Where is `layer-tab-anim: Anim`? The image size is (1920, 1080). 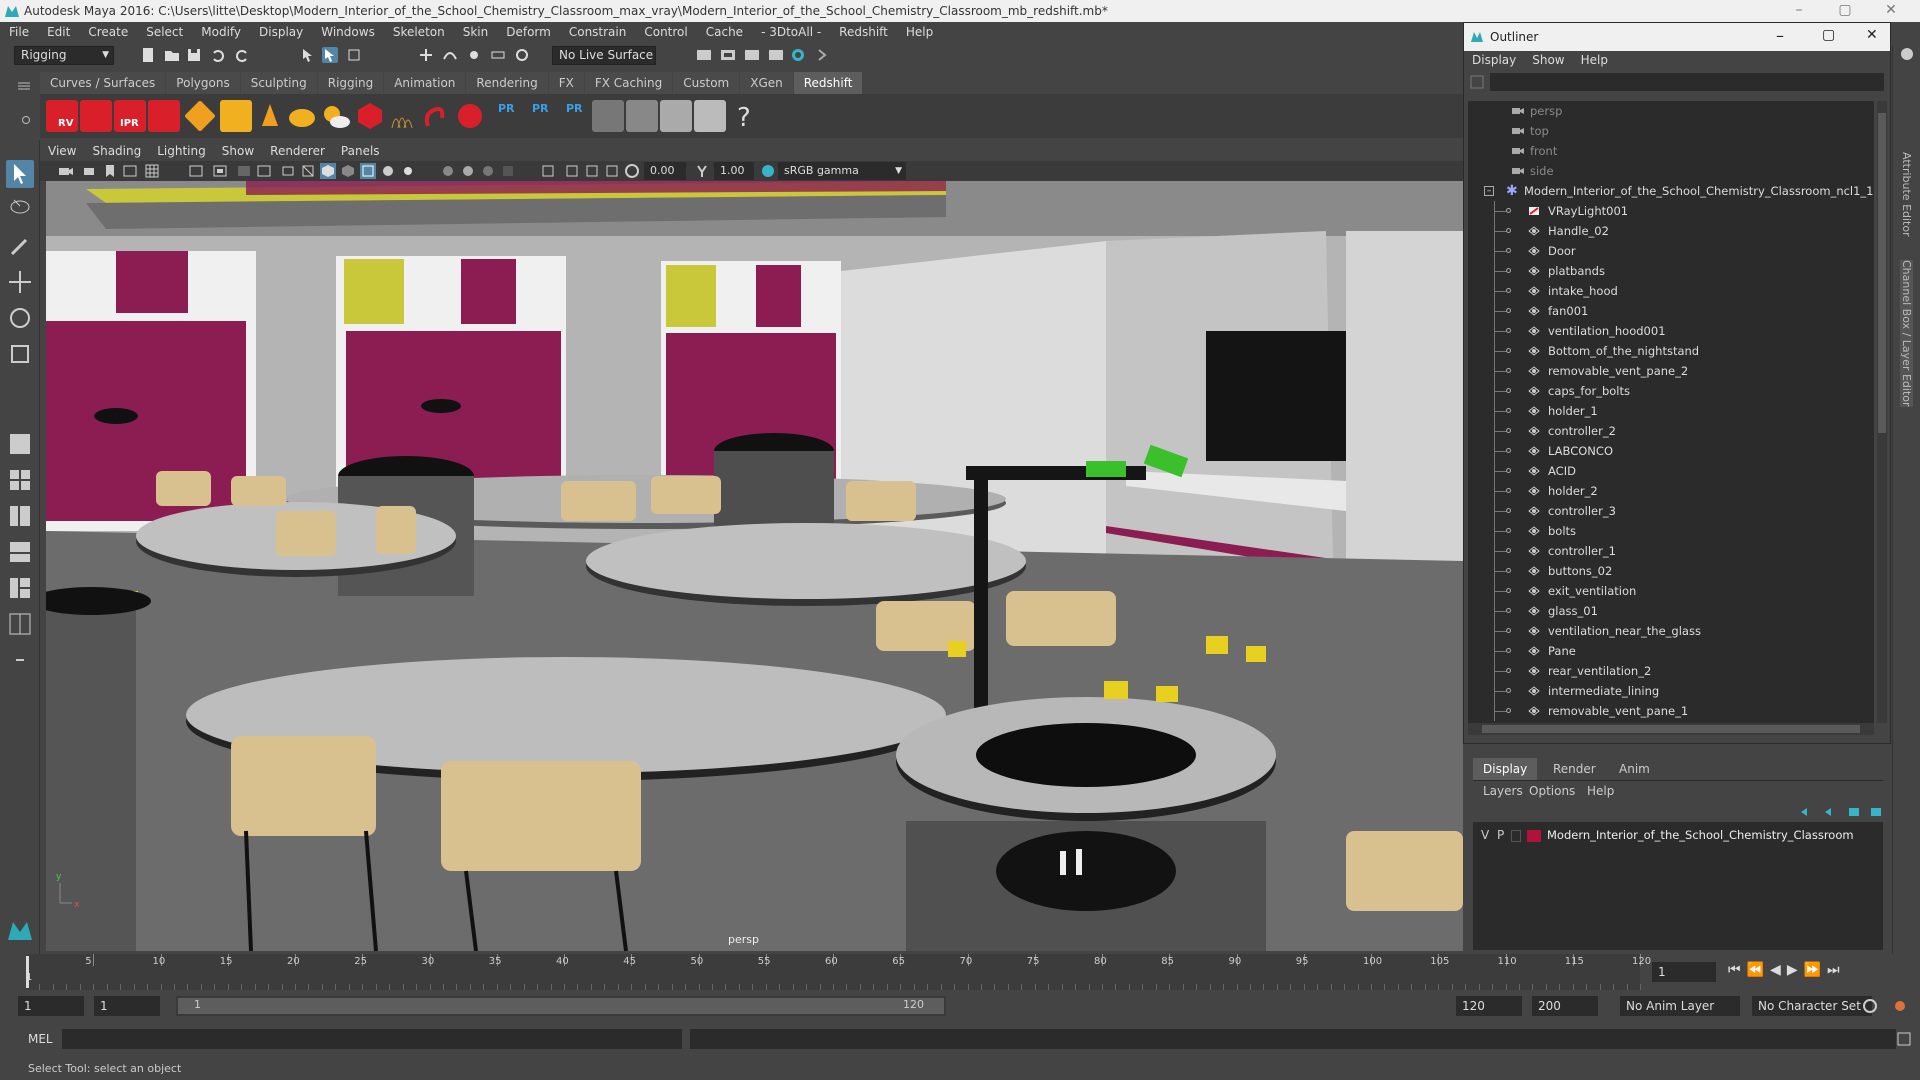 layer-tab-anim: Anim is located at coordinates (1634, 769).